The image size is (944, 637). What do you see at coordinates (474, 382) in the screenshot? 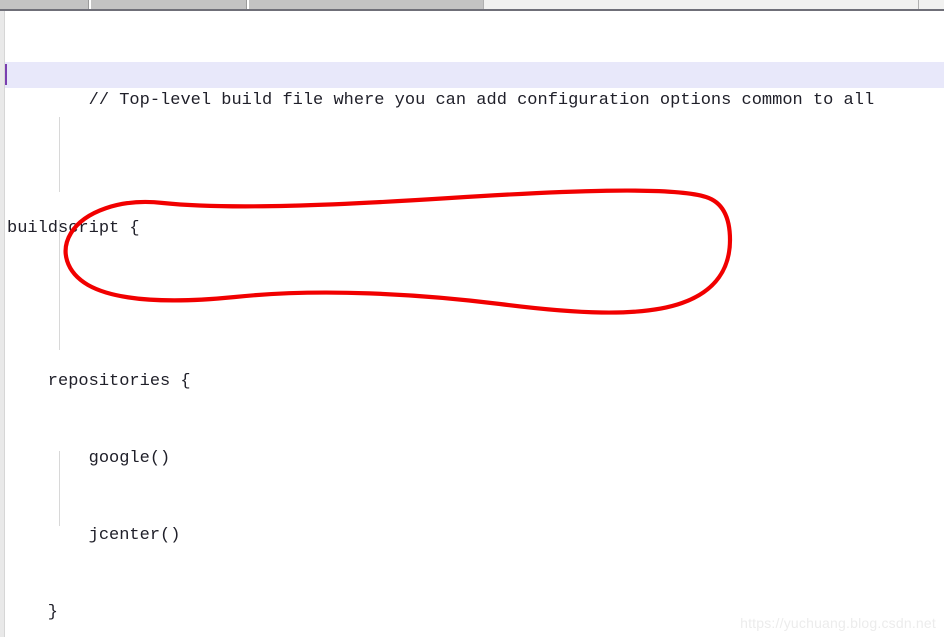
I see `code-line: repositories {` at bounding box center [474, 382].